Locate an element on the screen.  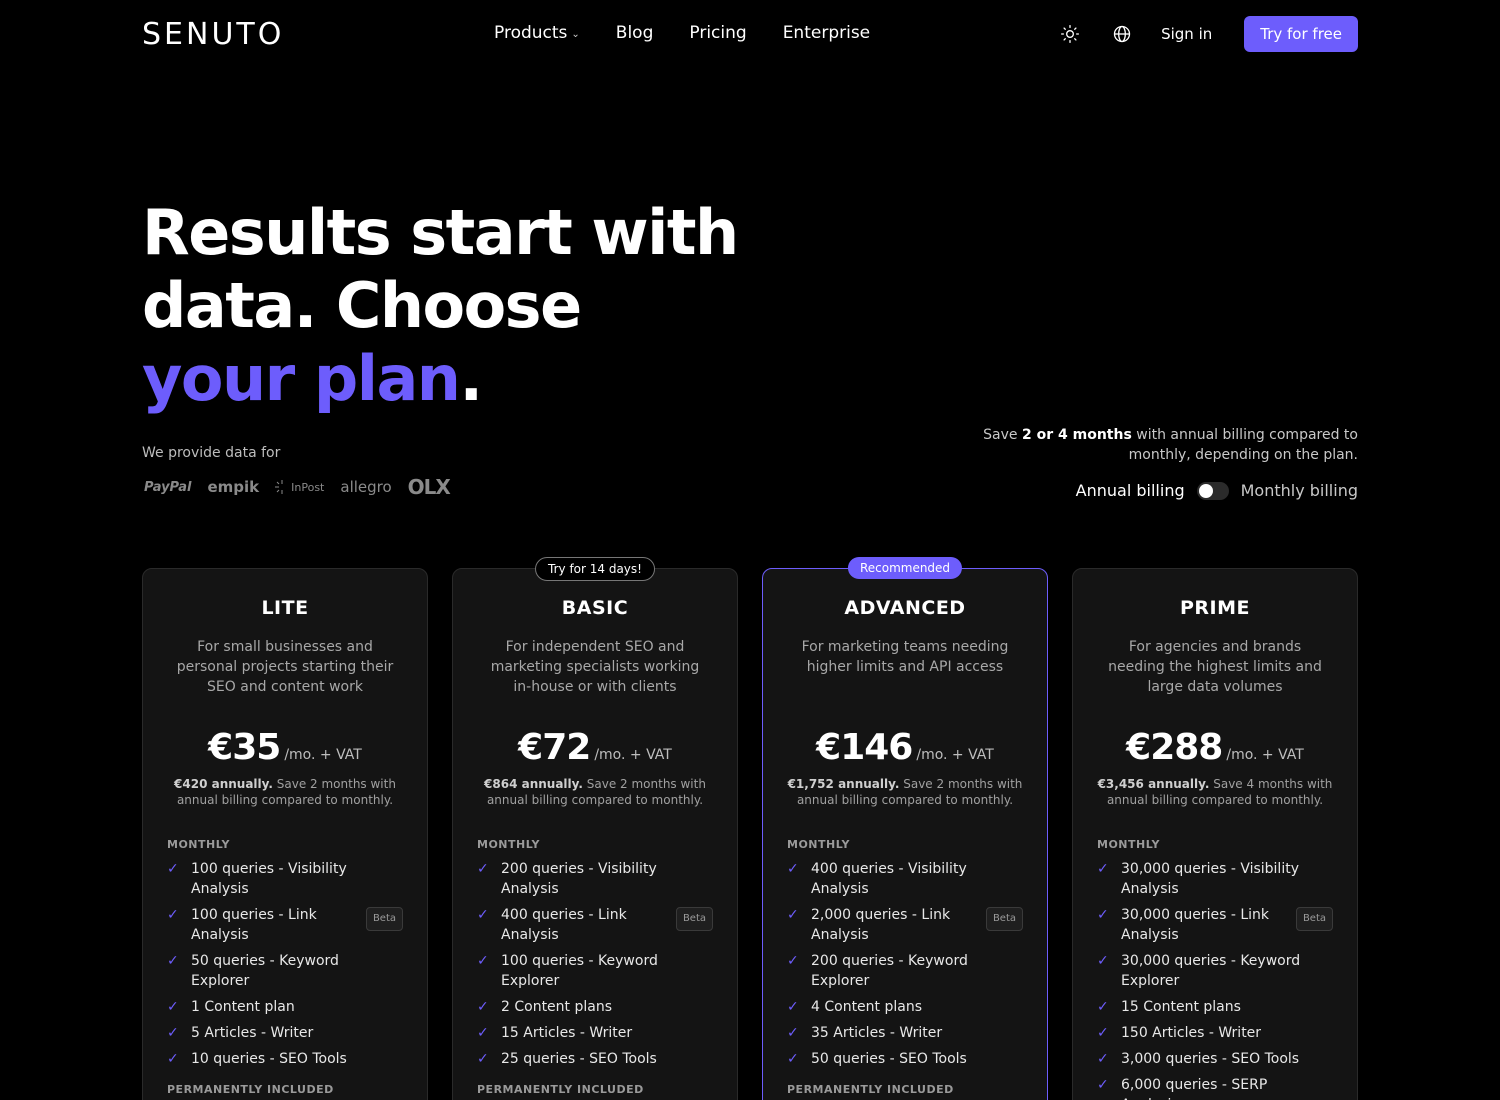
plan-name: PRIME is located at coordinates (1214, 608).